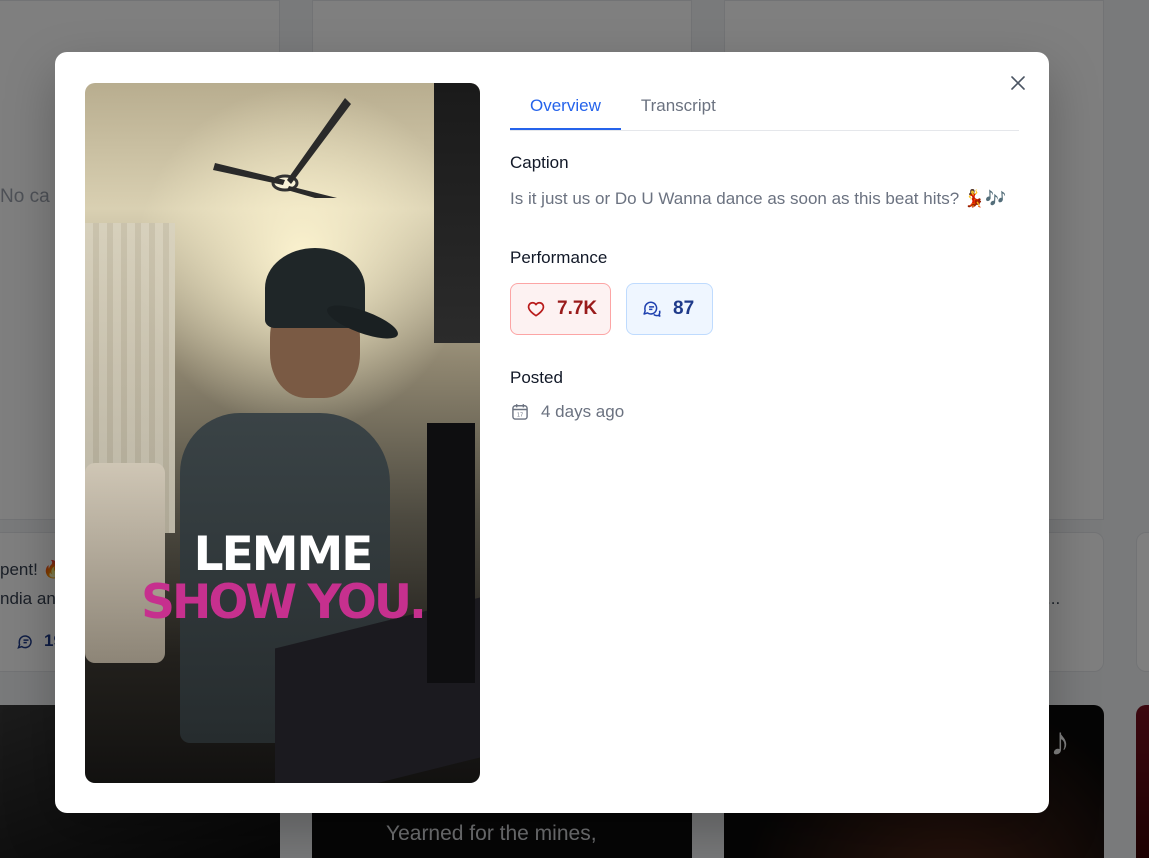 Image resolution: width=1149 pixels, height=858 pixels. What do you see at coordinates (764, 412) in the screenshot?
I see `posted-date: 17 4 days ago` at bounding box center [764, 412].